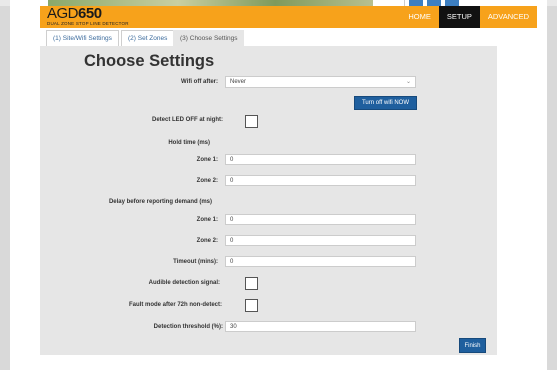 This screenshot has height=370, width=557. What do you see at coordinates (320, 240) in the screenshot?
I see `delay-zone2-input: 0` at bounding box center [320, 240].